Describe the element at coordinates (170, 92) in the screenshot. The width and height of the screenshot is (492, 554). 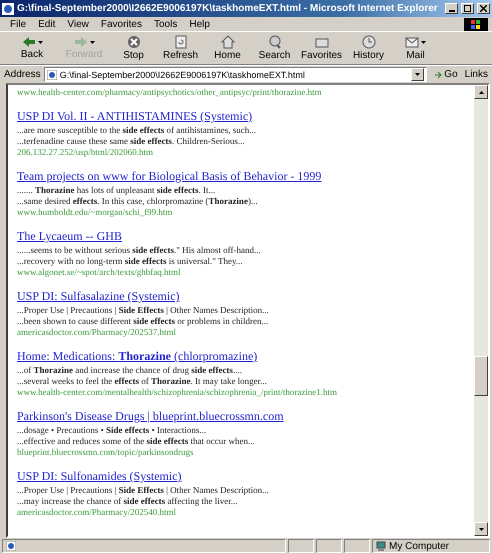
I see `result-url: www.health-center.com/pharmacy/antipsychotics/other_antipsyc/print/thorazine.htm` at that location.